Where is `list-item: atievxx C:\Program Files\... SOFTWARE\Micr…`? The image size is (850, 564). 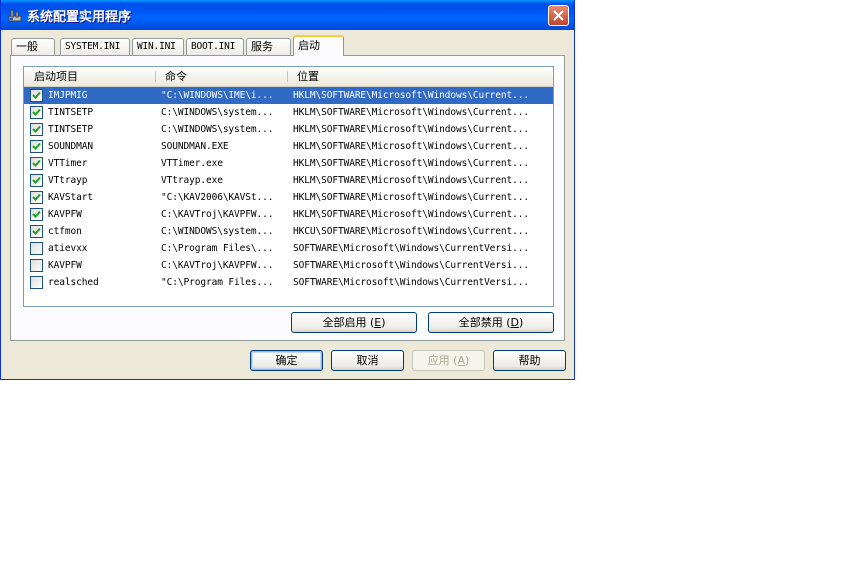 list-item: atievxx C:\Program Files\... SOFTWARE\Micr… is located at coordinates (288, 248).